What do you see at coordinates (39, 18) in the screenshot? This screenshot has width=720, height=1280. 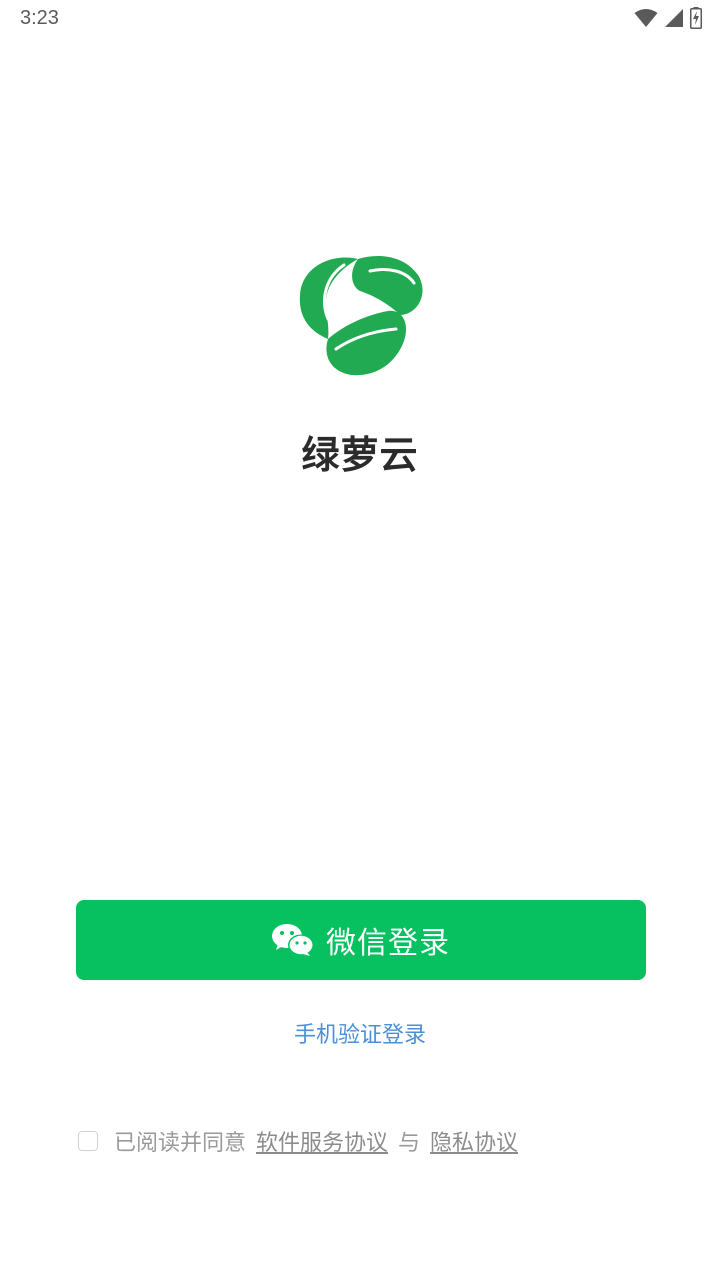 I see `status-time: 3:23` at bounding box center [39, 18].